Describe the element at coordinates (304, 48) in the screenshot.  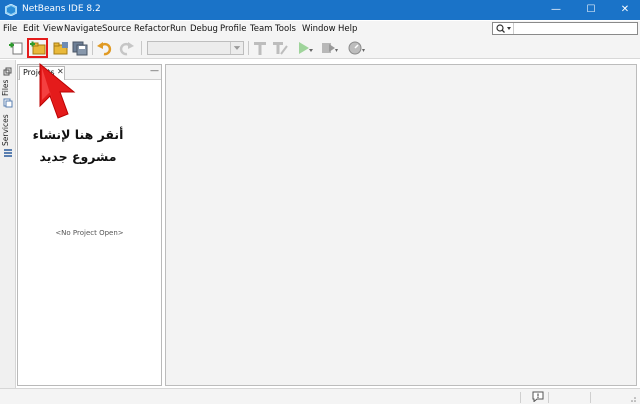
I see `run-icon` at that location.